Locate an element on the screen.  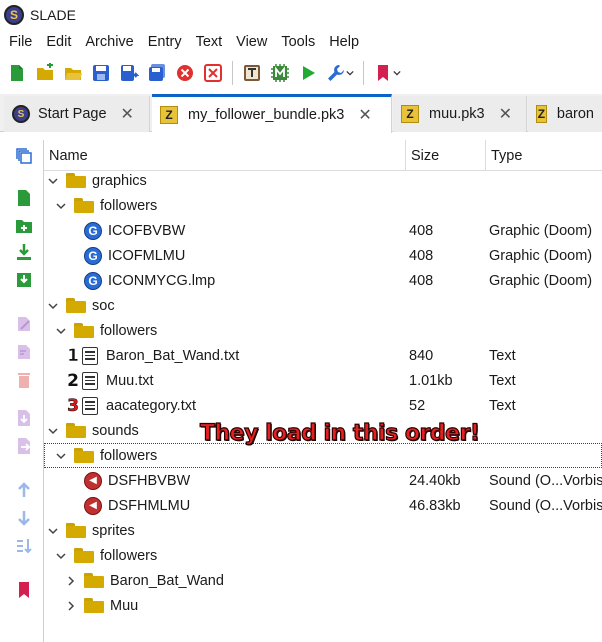
menu-file: File is located at coordinates (20, 42).